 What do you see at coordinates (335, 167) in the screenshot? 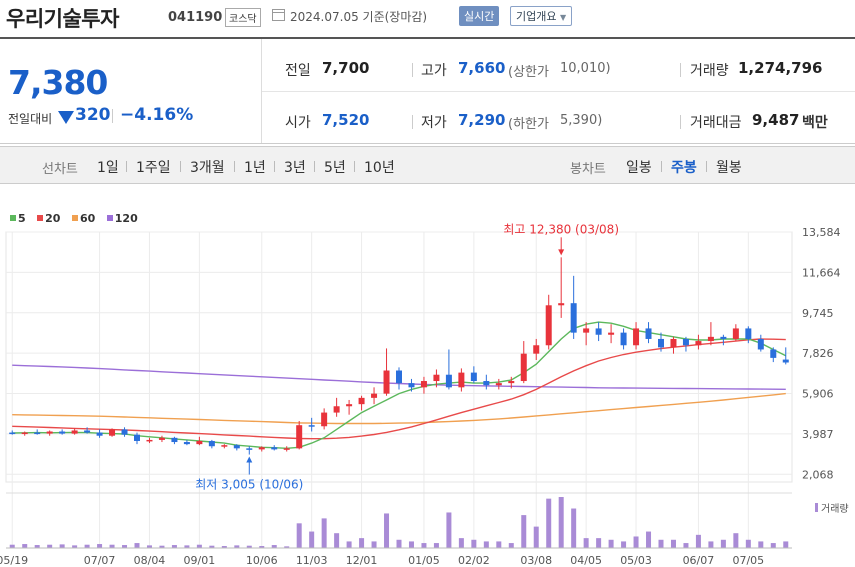
I see `period-5year: 5년` at bounding box center [335, 167].